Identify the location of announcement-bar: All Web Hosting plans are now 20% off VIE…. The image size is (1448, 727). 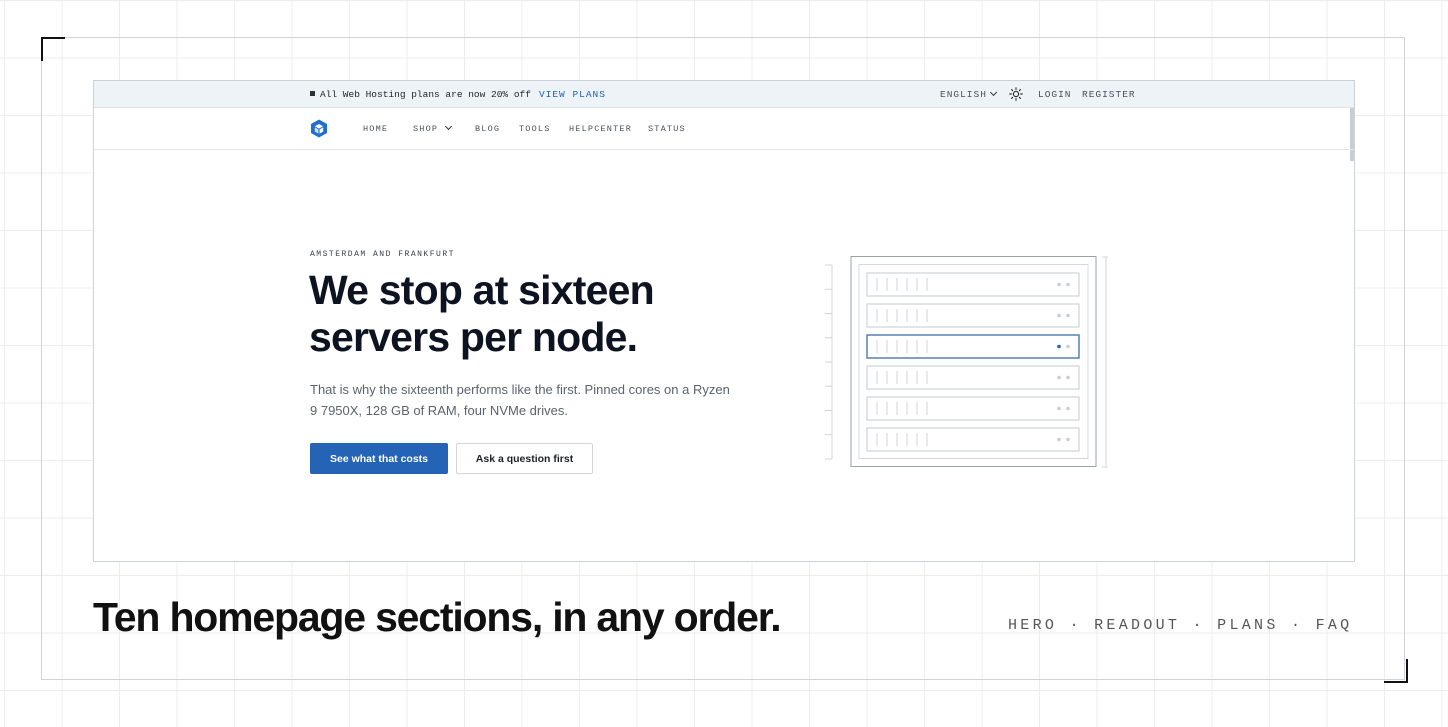
(724, 94).